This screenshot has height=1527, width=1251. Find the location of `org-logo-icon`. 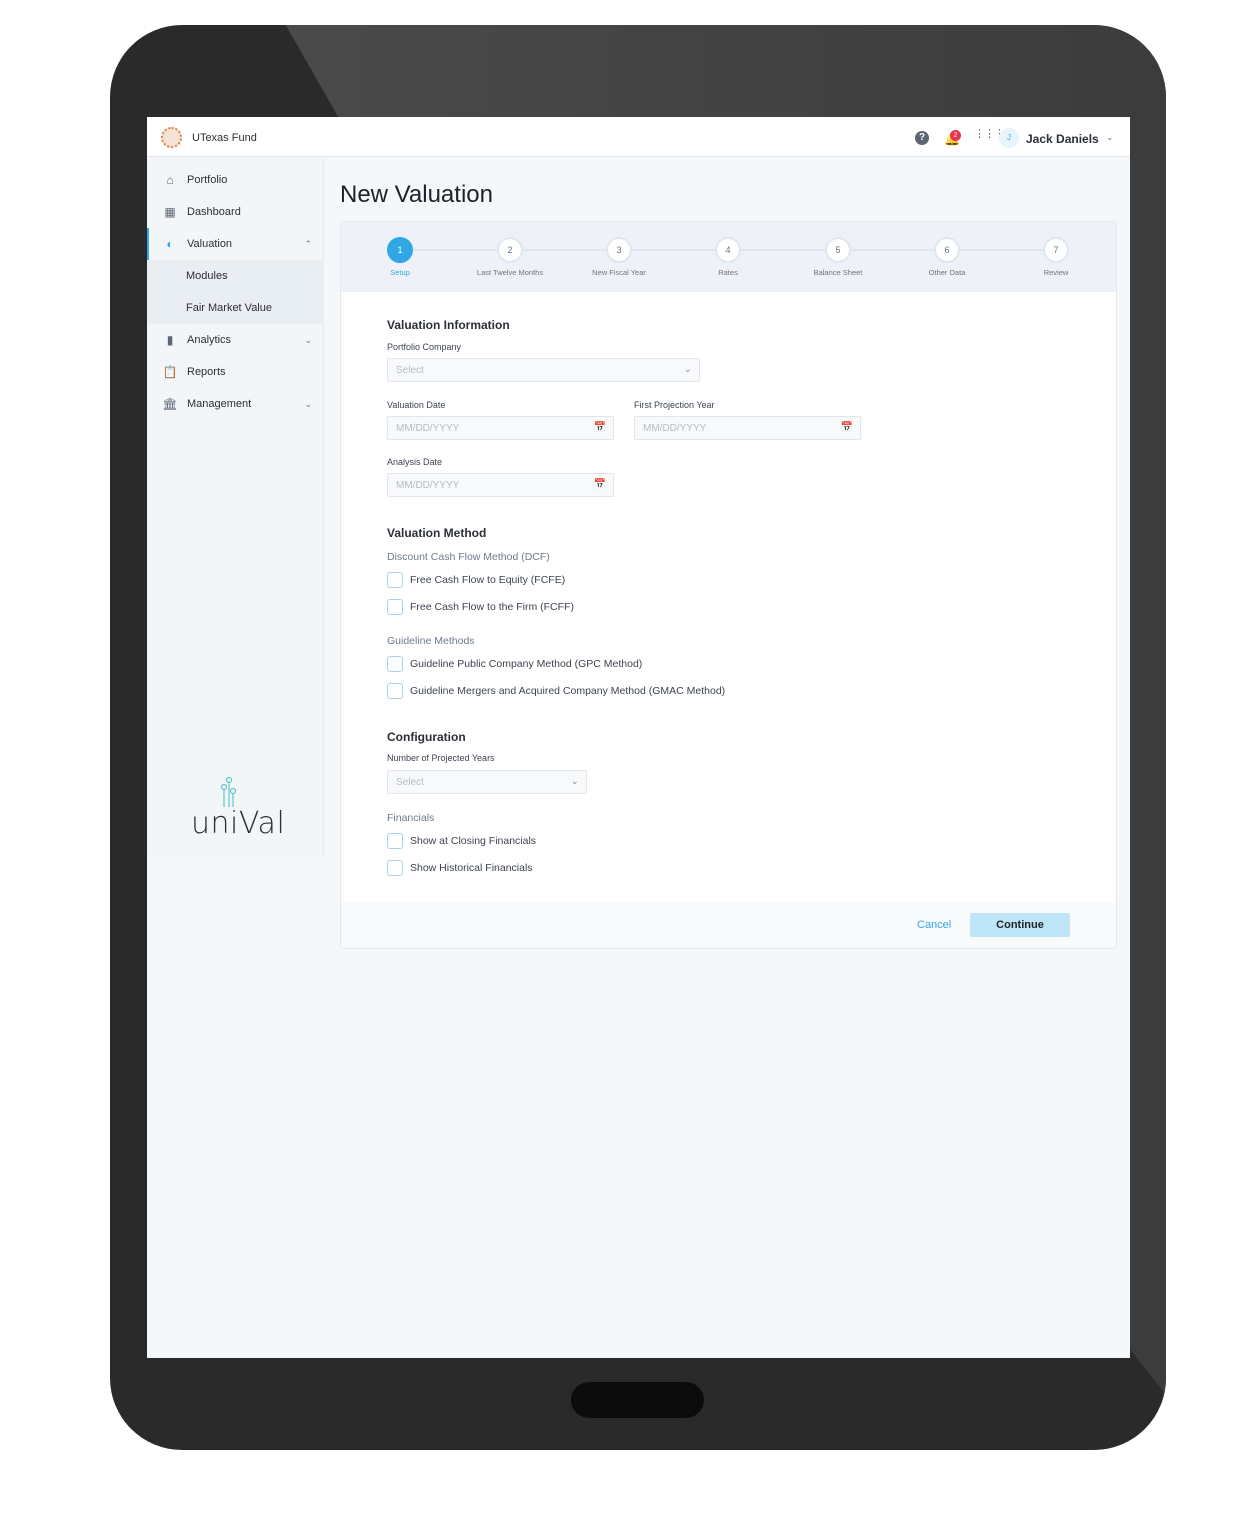

org-logo-icon is located at coordinates (171, 137).